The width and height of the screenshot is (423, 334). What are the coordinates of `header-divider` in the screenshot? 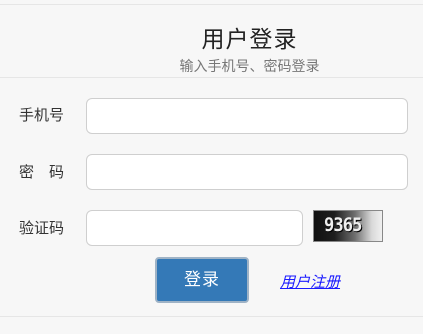 It's located at (211, 77).